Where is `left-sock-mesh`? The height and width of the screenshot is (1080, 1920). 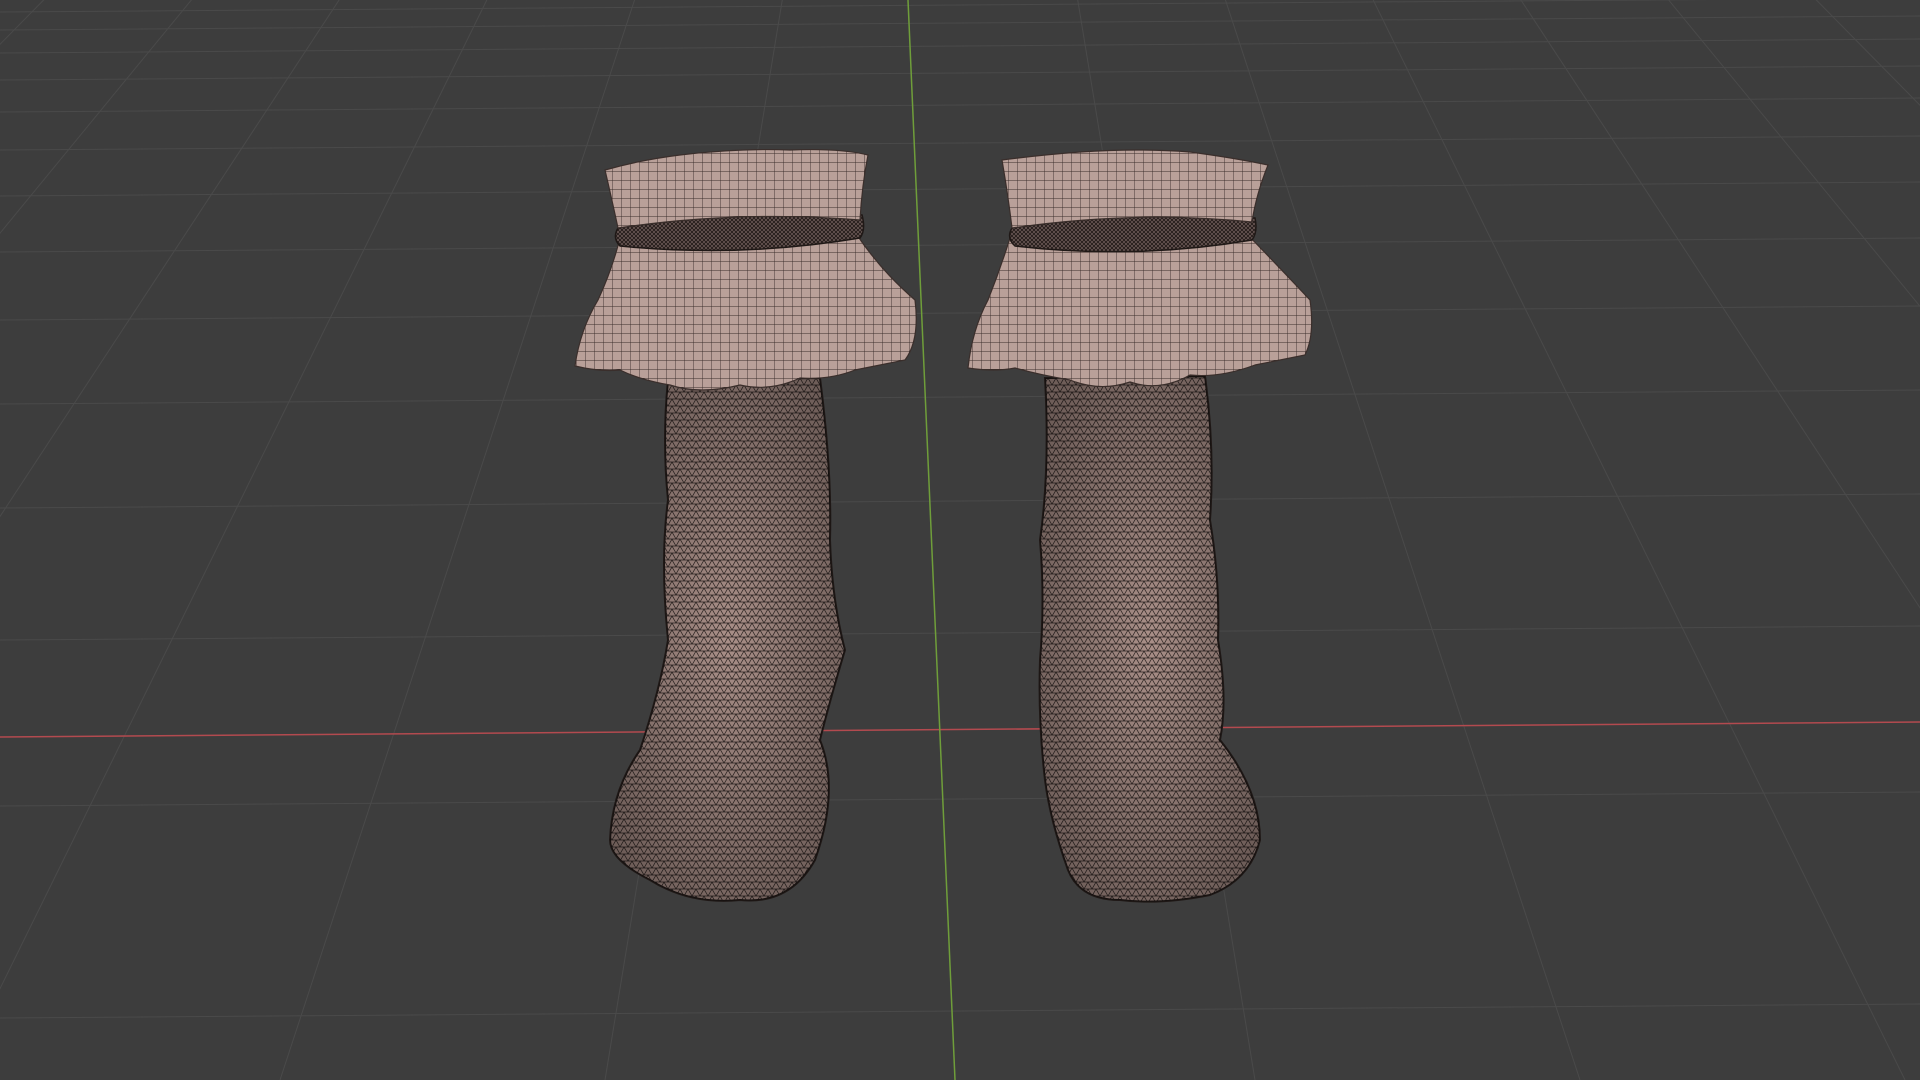 left-sock-mesh is located at coordinates (745, 525).